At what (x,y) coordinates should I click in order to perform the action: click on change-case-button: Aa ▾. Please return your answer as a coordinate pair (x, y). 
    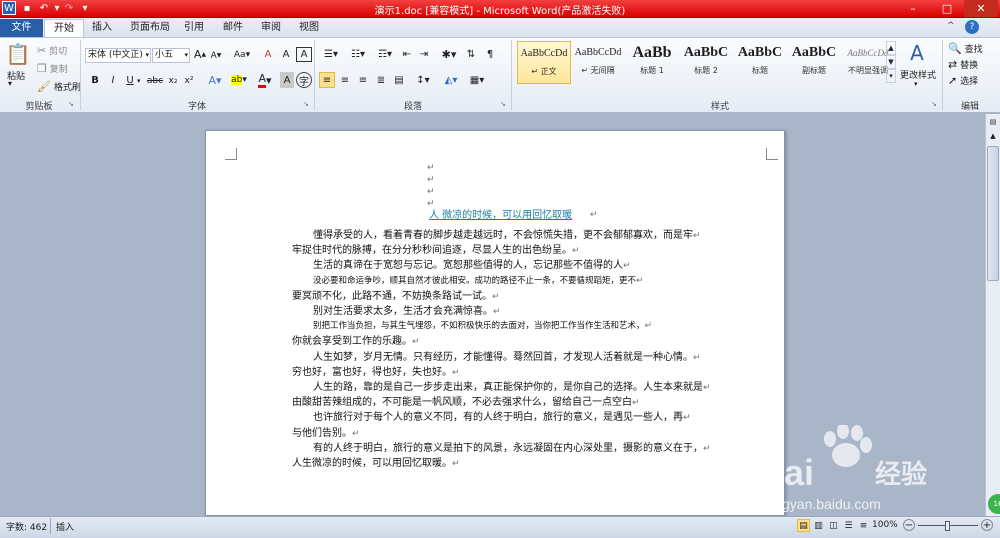
    Looking at the image, I should click on (242, 54).